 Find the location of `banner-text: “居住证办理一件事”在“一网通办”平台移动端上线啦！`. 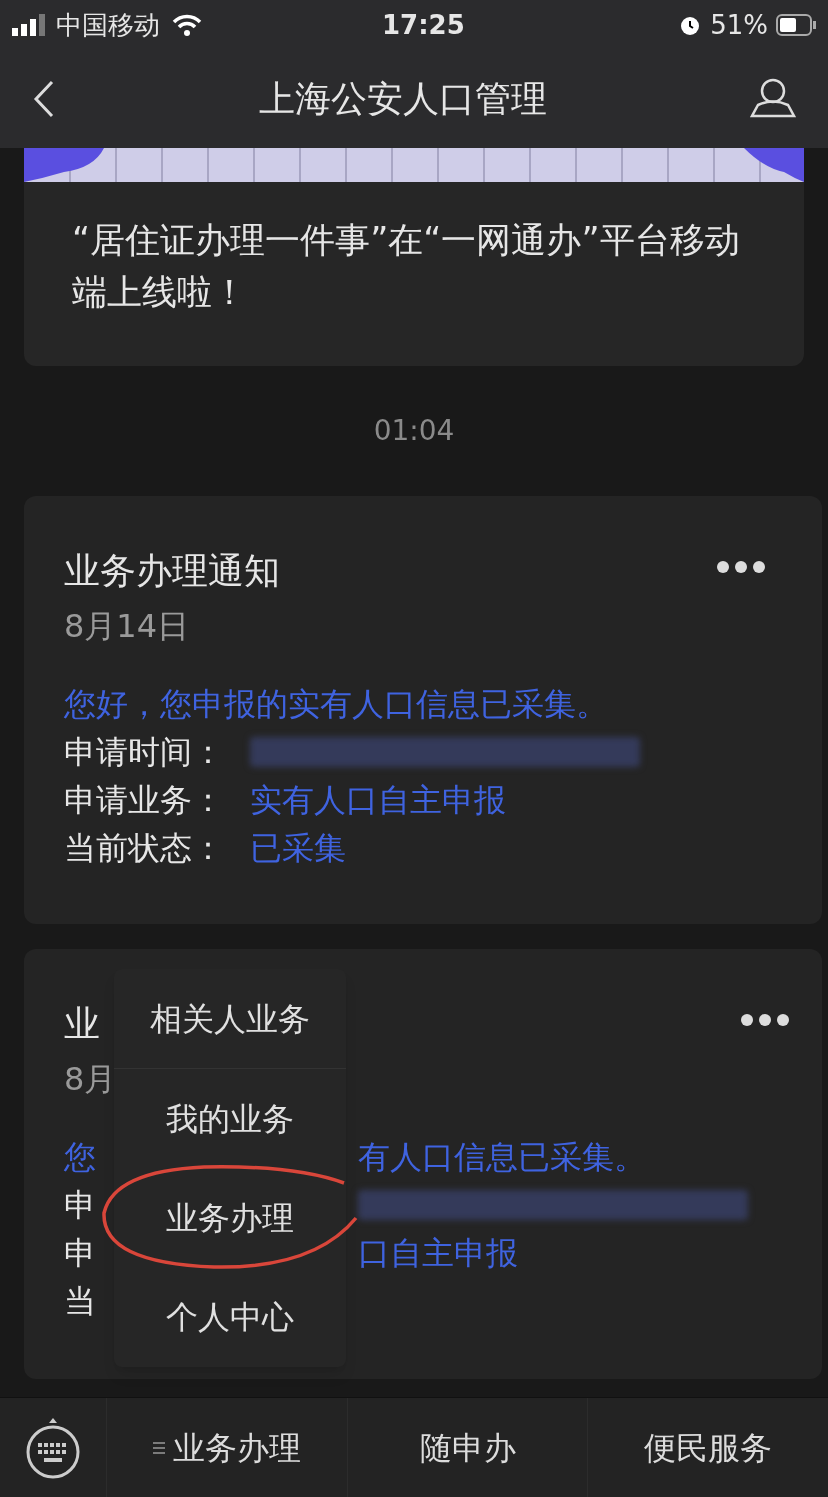

banner-text: “居住证办理一件事”在“一网通办”平台移动端上线啦！ is located at coordinates (406, 266).